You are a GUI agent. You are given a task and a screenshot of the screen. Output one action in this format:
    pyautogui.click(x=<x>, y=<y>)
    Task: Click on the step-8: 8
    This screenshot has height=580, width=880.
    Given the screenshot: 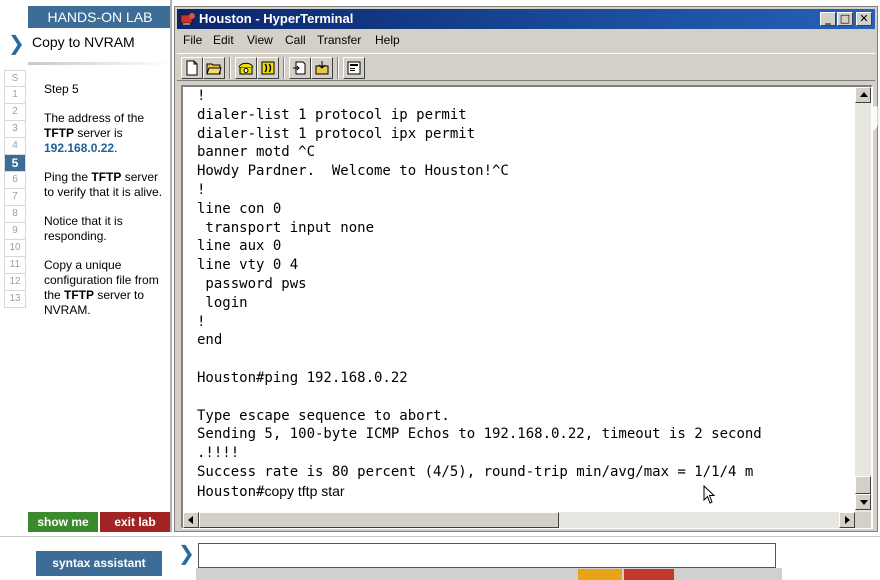 What is the action you would take?
    pyautogui.click(x=15, y=214)
    